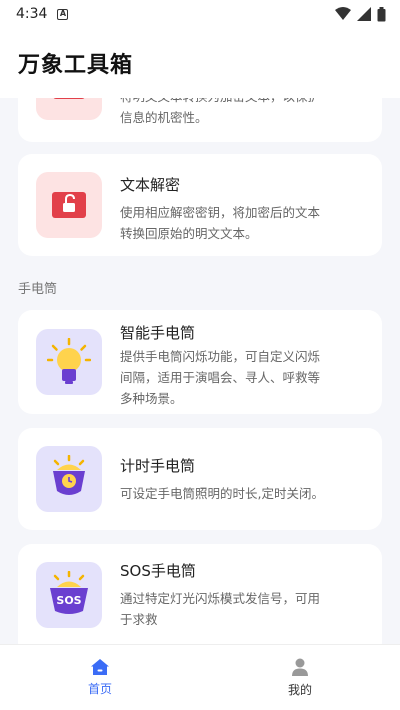  What do you see at coordinates (246, 609) in the screenshot?
I see `card-desc: 通过特定灯光闪烁模式发信号，可用 于求救` at bounding box center [246, 609].